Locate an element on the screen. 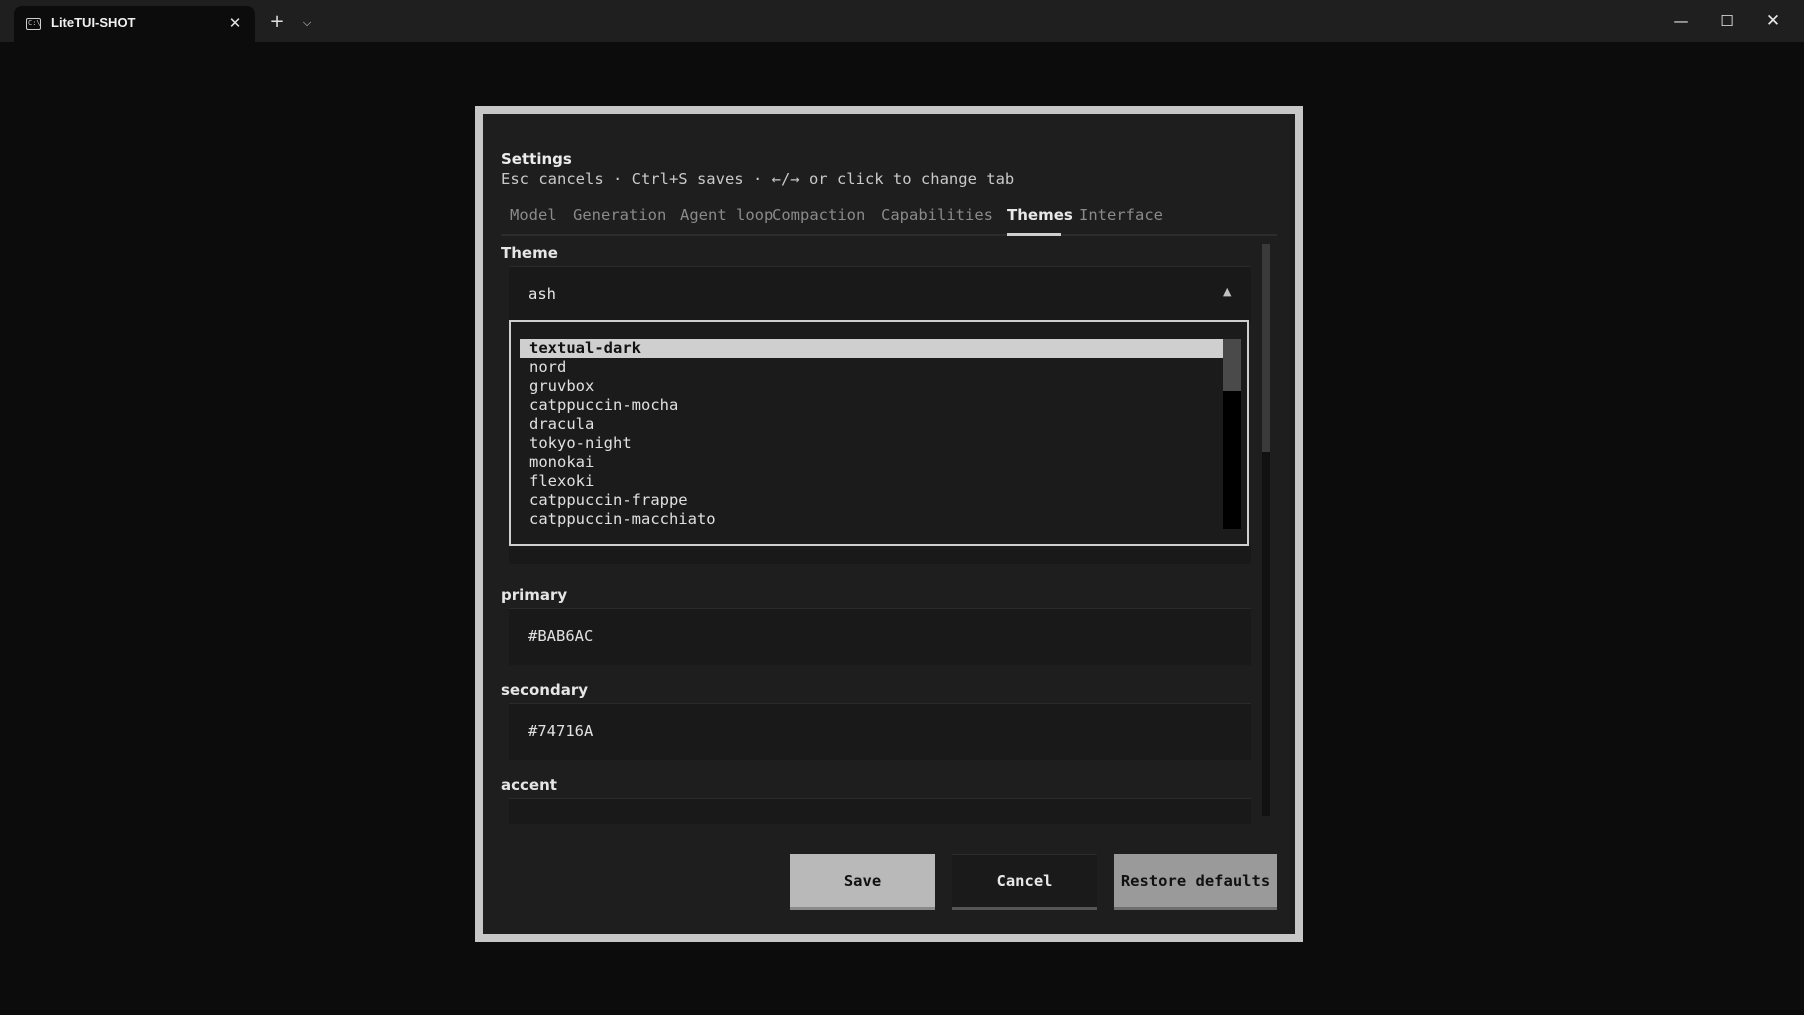 This screenshot has height=1015, width=1804. theme-option: monokai is located at coordinates (871, 462).